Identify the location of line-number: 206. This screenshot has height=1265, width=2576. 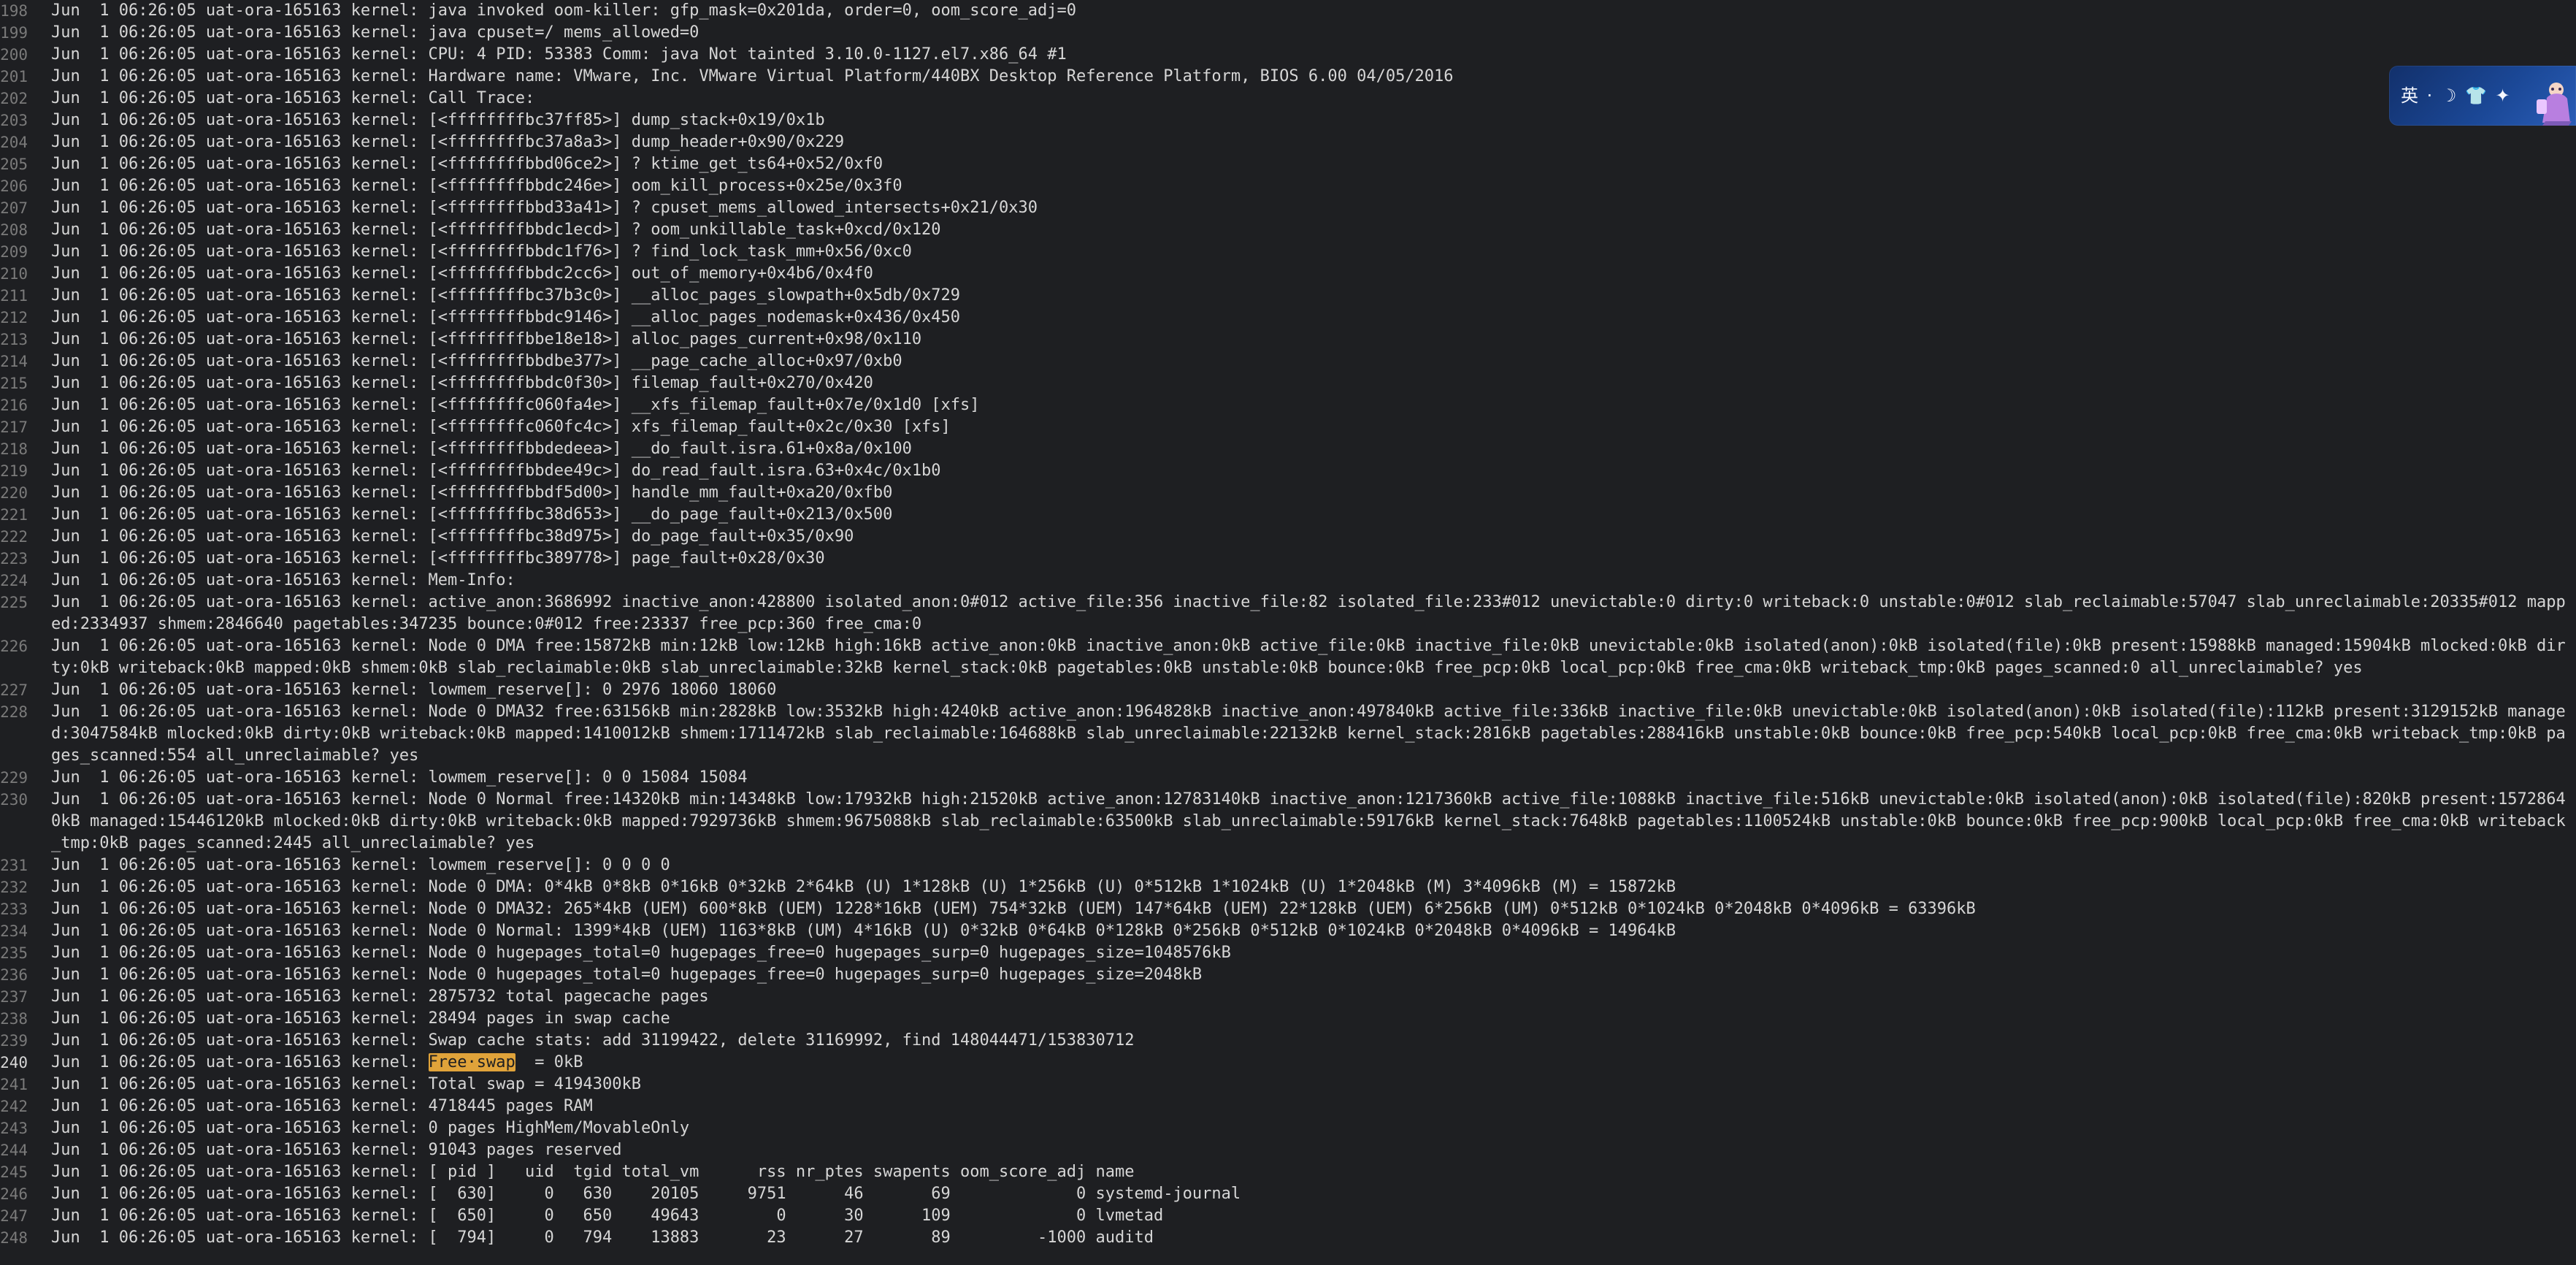
(14, 186).